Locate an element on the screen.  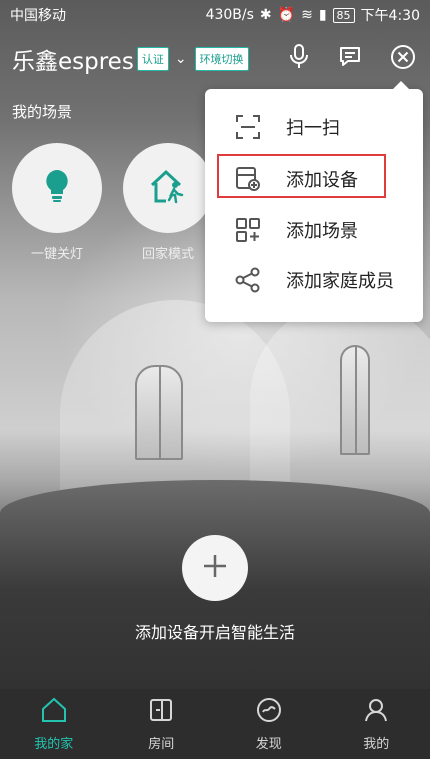
scenes-title: 我的场景 is located at coordinates (42, 112).